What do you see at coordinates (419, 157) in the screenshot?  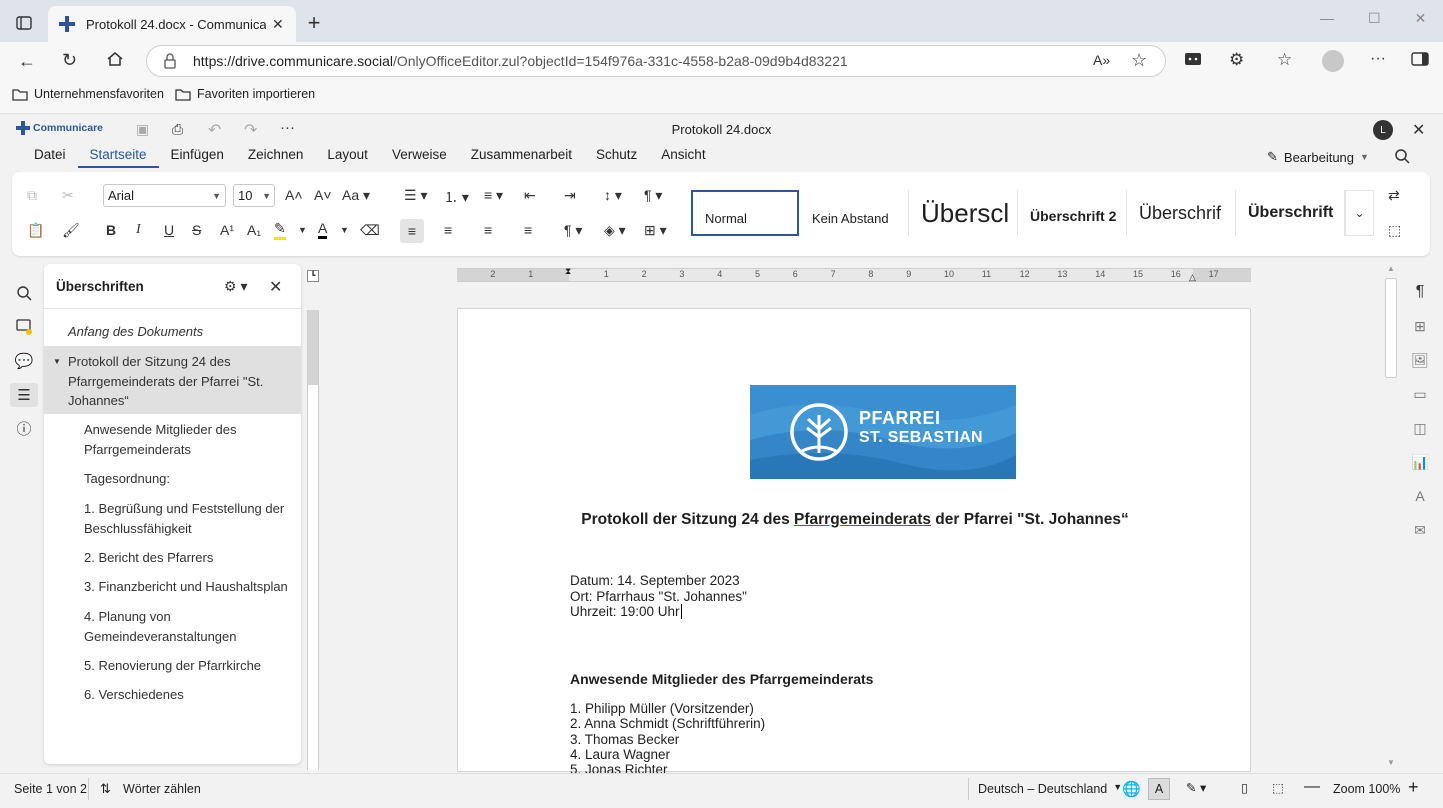 I see `menu-references: Verweise` at bounding box center [419, 157].